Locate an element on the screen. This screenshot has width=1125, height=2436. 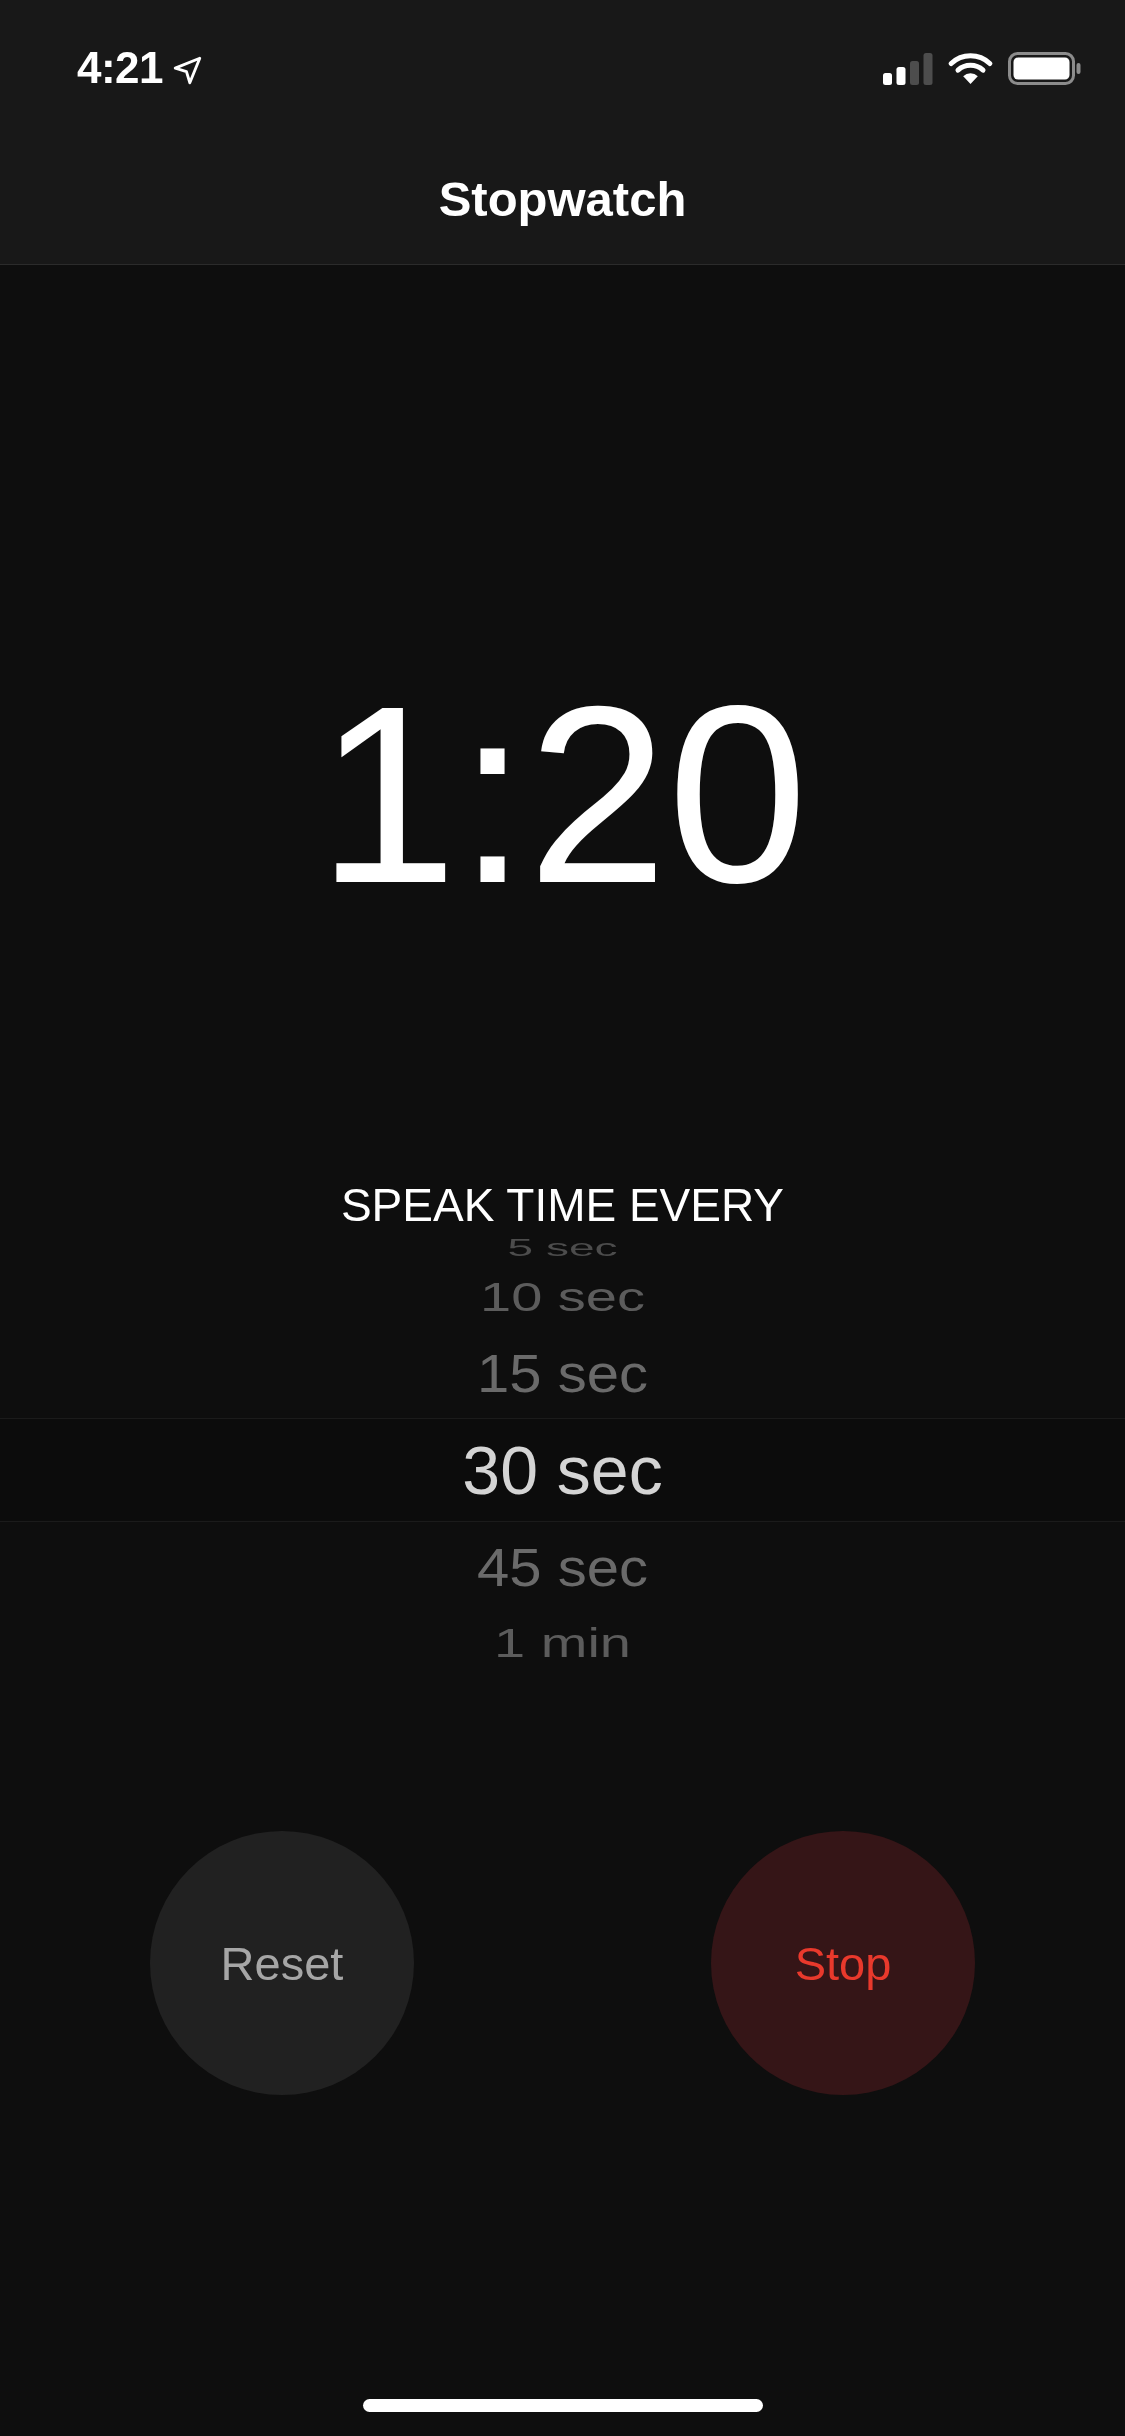
picker-option: 15 sec is located at coordinates (562, 1373).